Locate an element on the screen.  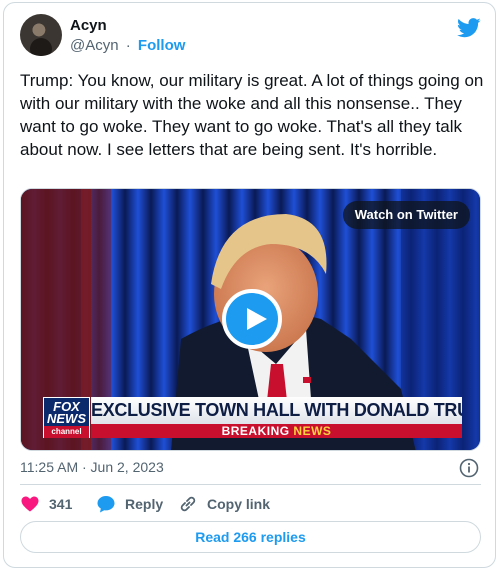
like-count: 341 is located at coordinates (61, 504).